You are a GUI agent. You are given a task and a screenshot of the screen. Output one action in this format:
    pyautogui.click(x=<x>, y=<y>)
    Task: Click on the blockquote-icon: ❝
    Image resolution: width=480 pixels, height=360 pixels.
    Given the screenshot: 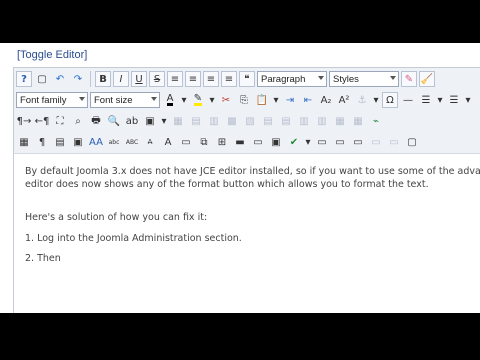 What is the action you would take?
    pyautogui.click(x=247, y=79)
    